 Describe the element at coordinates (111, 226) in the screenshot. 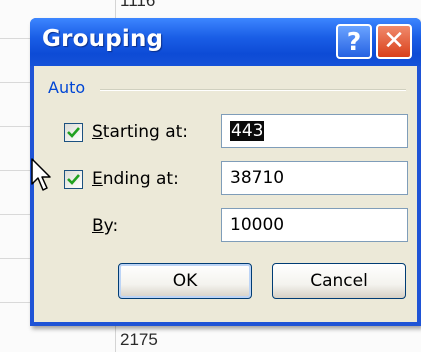

I see `by-label-text: y:` at that location.